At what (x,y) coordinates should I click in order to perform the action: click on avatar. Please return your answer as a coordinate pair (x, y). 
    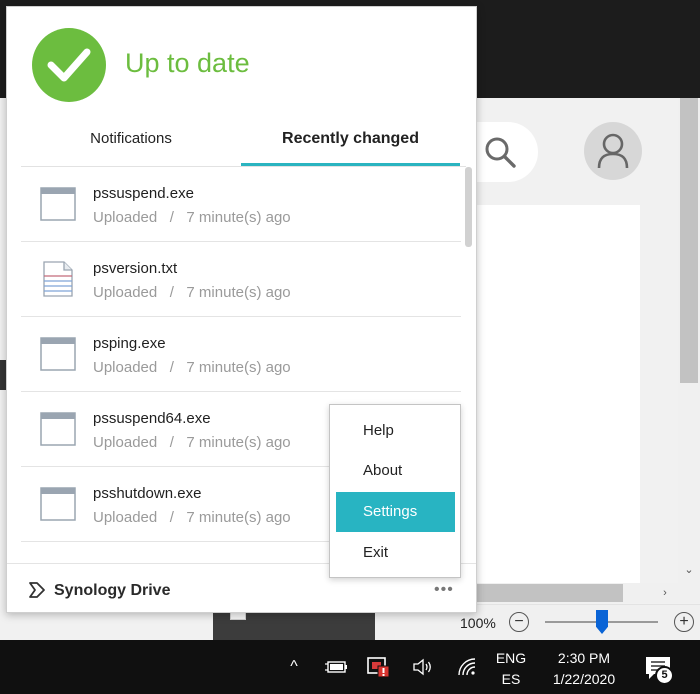
    Looking at the image, I should click on (613, 151).